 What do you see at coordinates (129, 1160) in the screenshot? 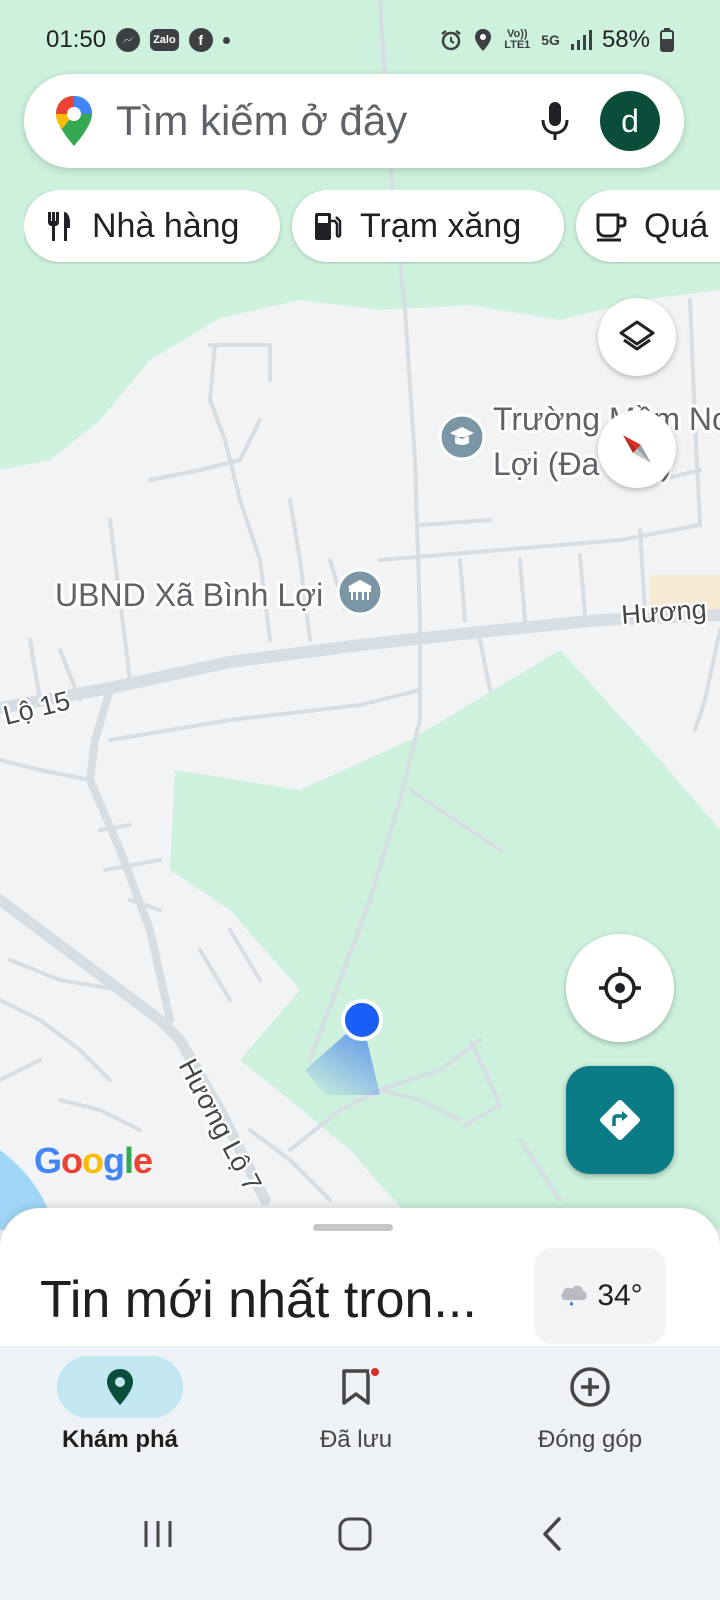
I see `google-letter: l` at bounding box center [129, 1160].